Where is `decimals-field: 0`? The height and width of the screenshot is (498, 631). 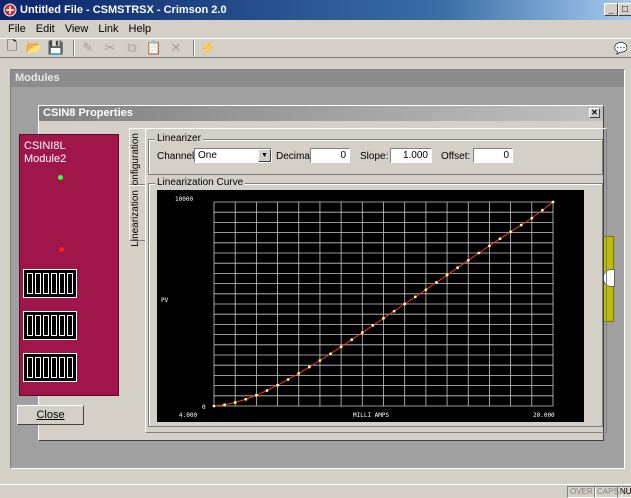
decimals-field: 0 is located at coordinates (330, 155).